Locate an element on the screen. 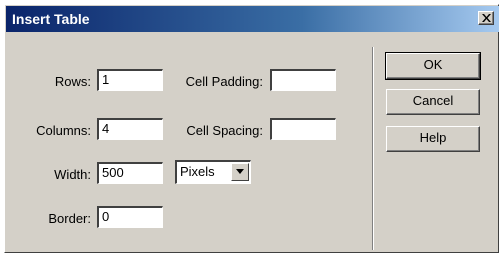 The width and height of the screenshot is (499, 253). rows-input: 1 is located at coordinates (130, 80).